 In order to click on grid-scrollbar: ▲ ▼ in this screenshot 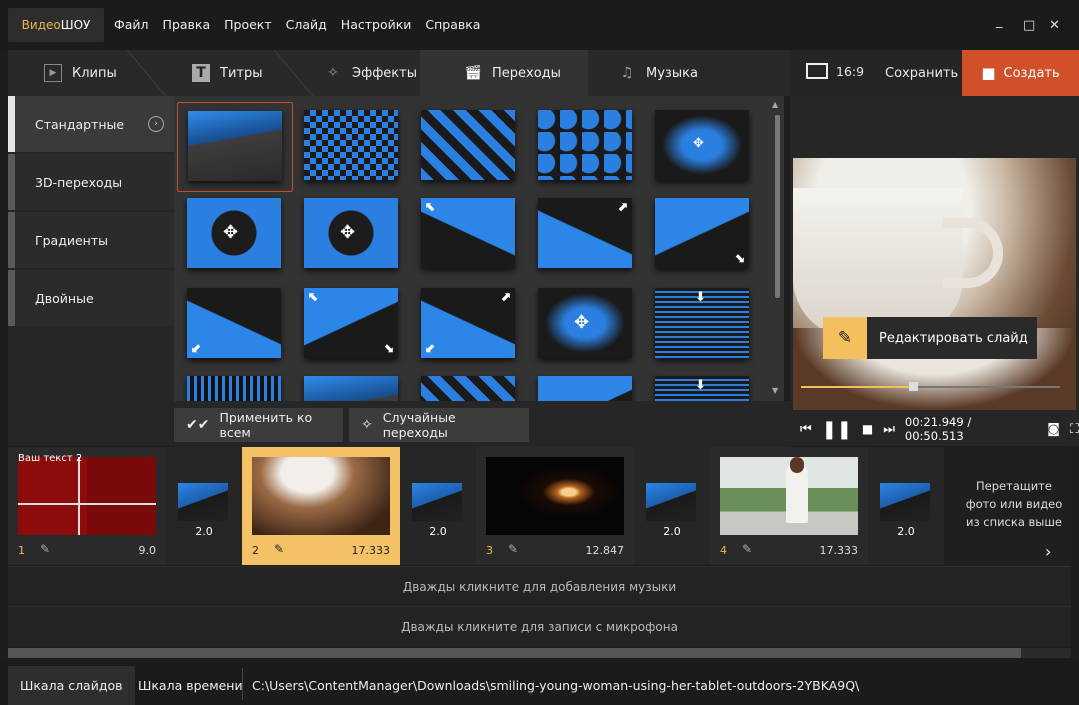, I will do `click(777, 250)`.